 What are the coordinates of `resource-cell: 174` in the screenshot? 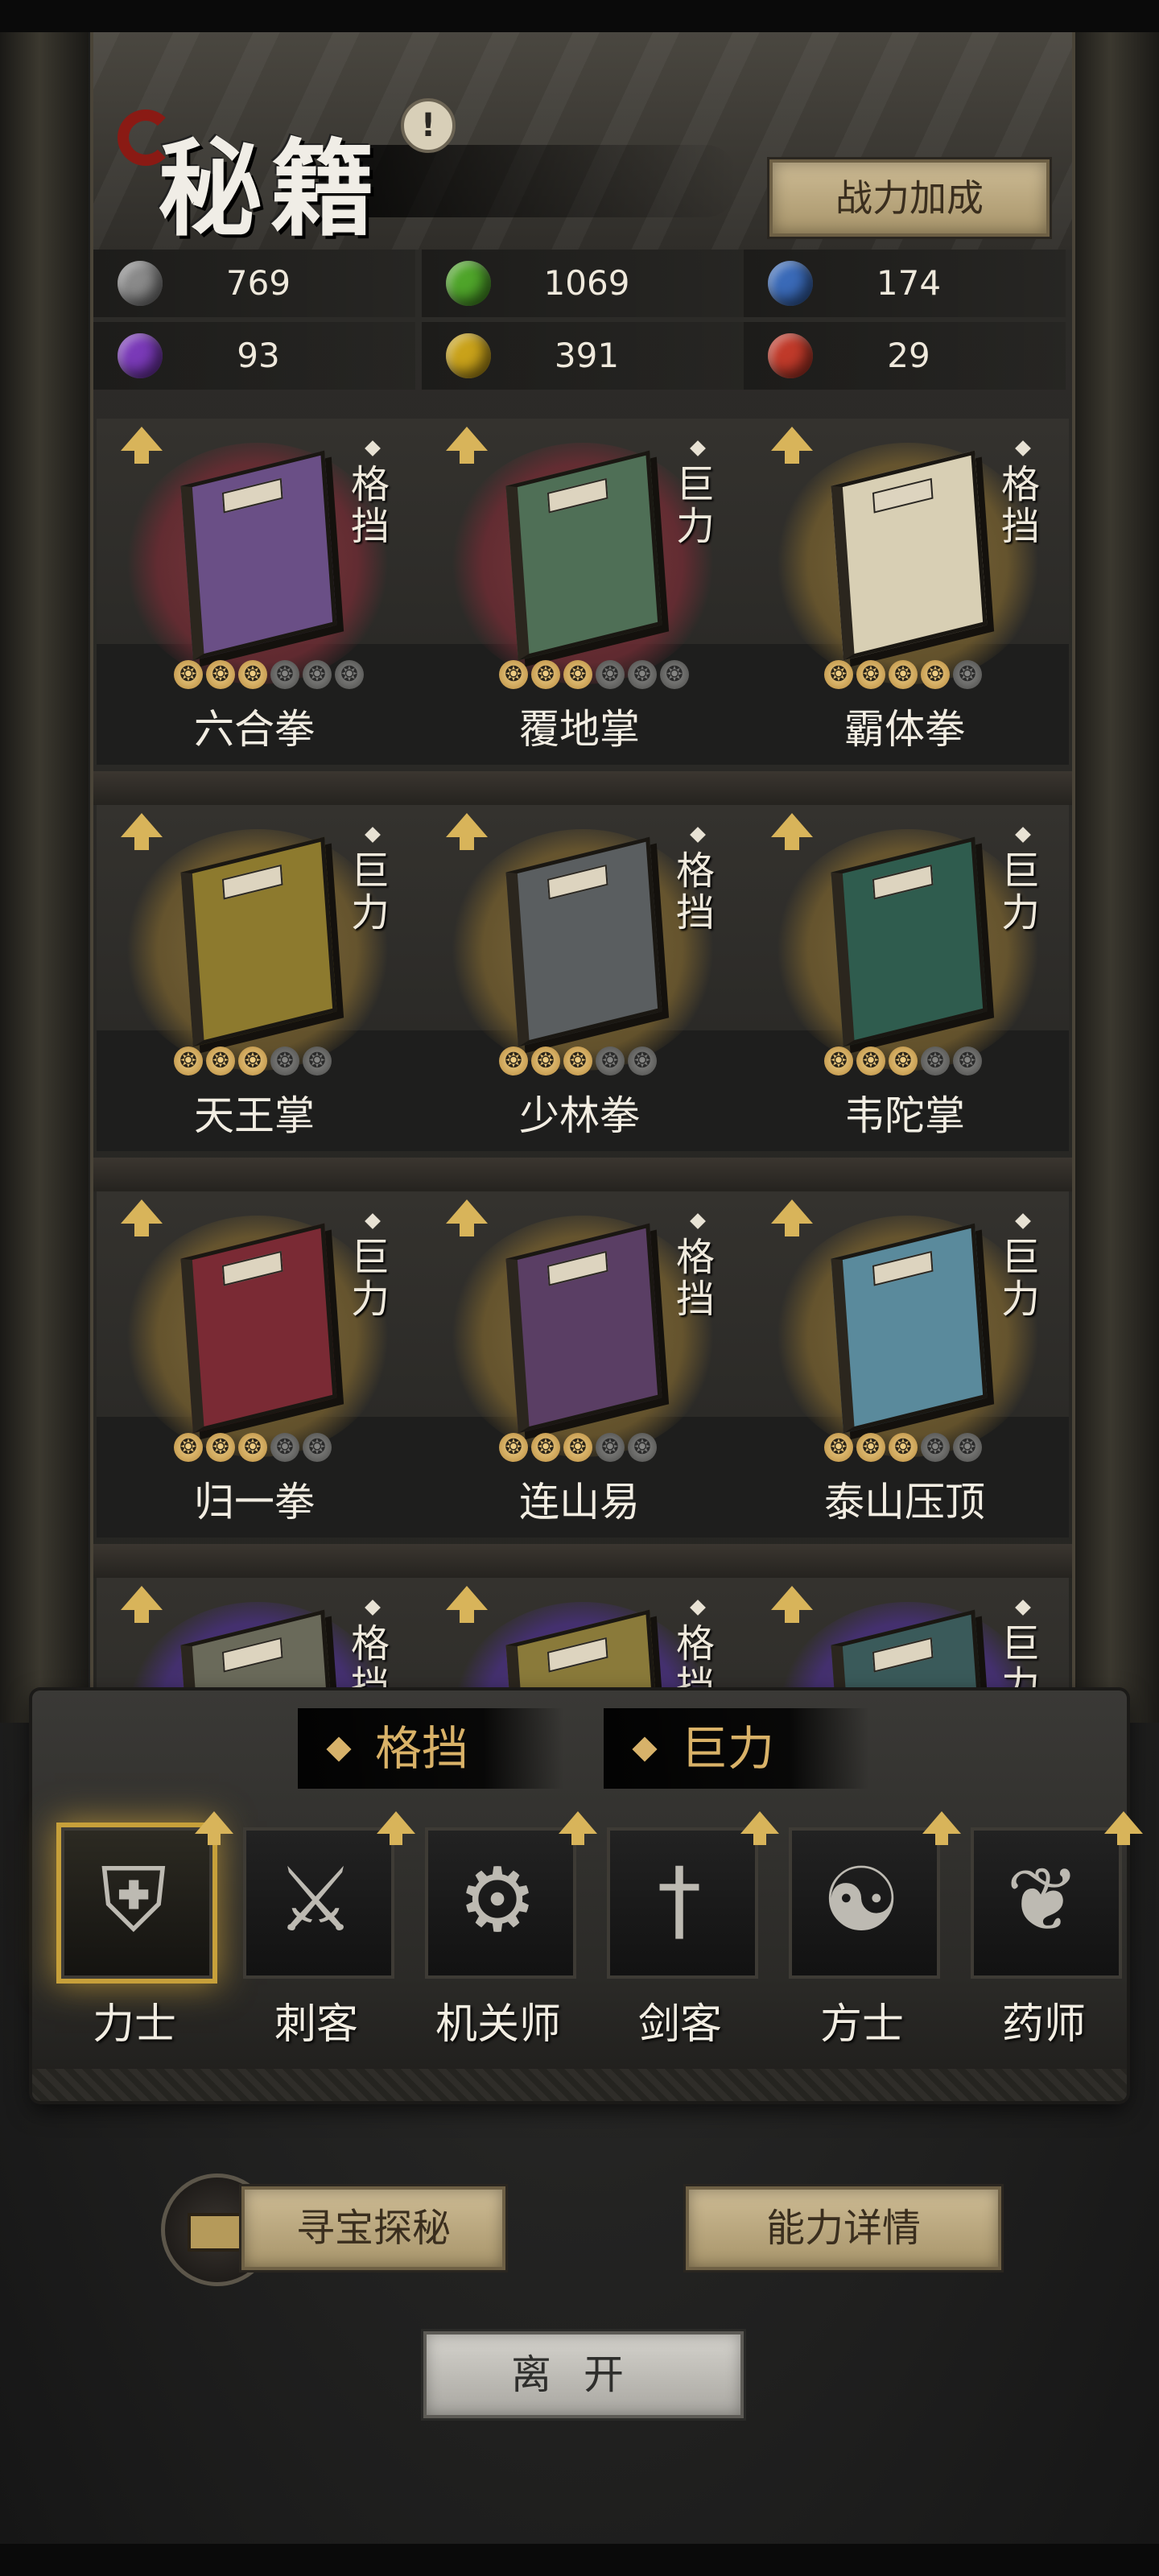 It's located at (905, 283).